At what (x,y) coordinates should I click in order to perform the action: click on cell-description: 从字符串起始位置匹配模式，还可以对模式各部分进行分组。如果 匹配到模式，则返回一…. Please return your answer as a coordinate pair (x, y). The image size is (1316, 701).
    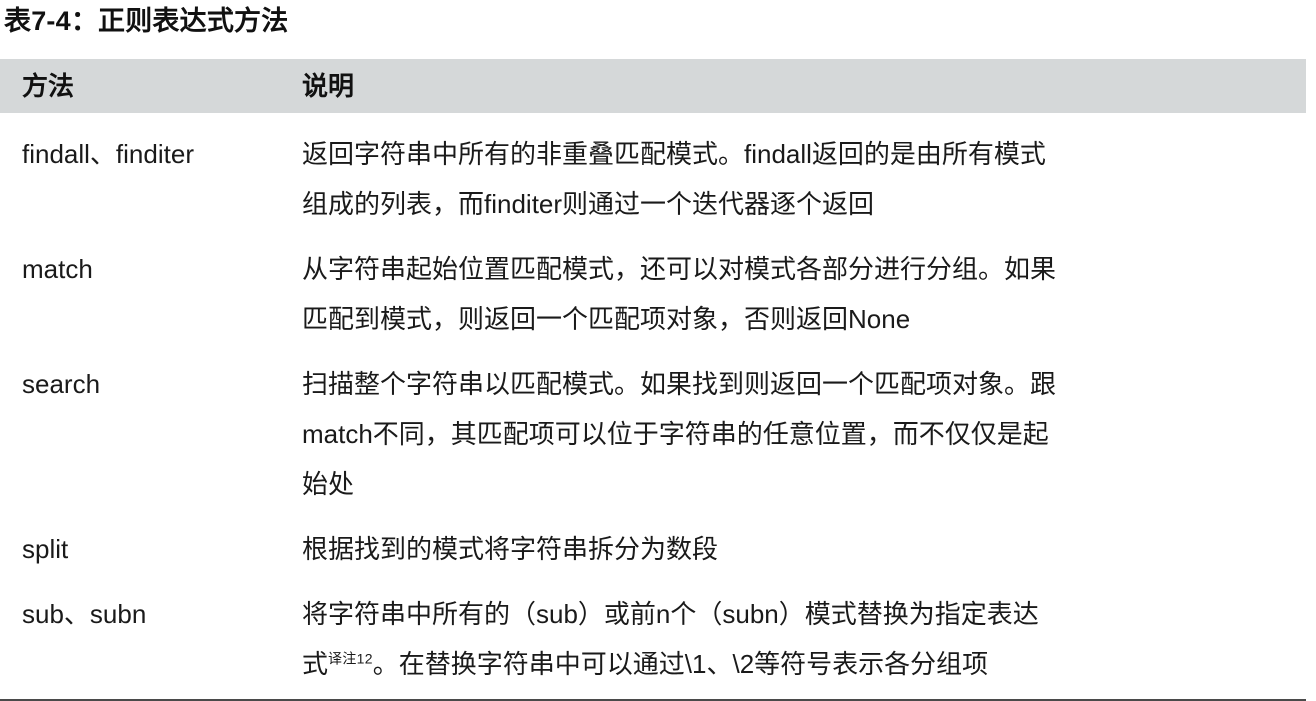
    Looking at the image, I should click on (804, 294).